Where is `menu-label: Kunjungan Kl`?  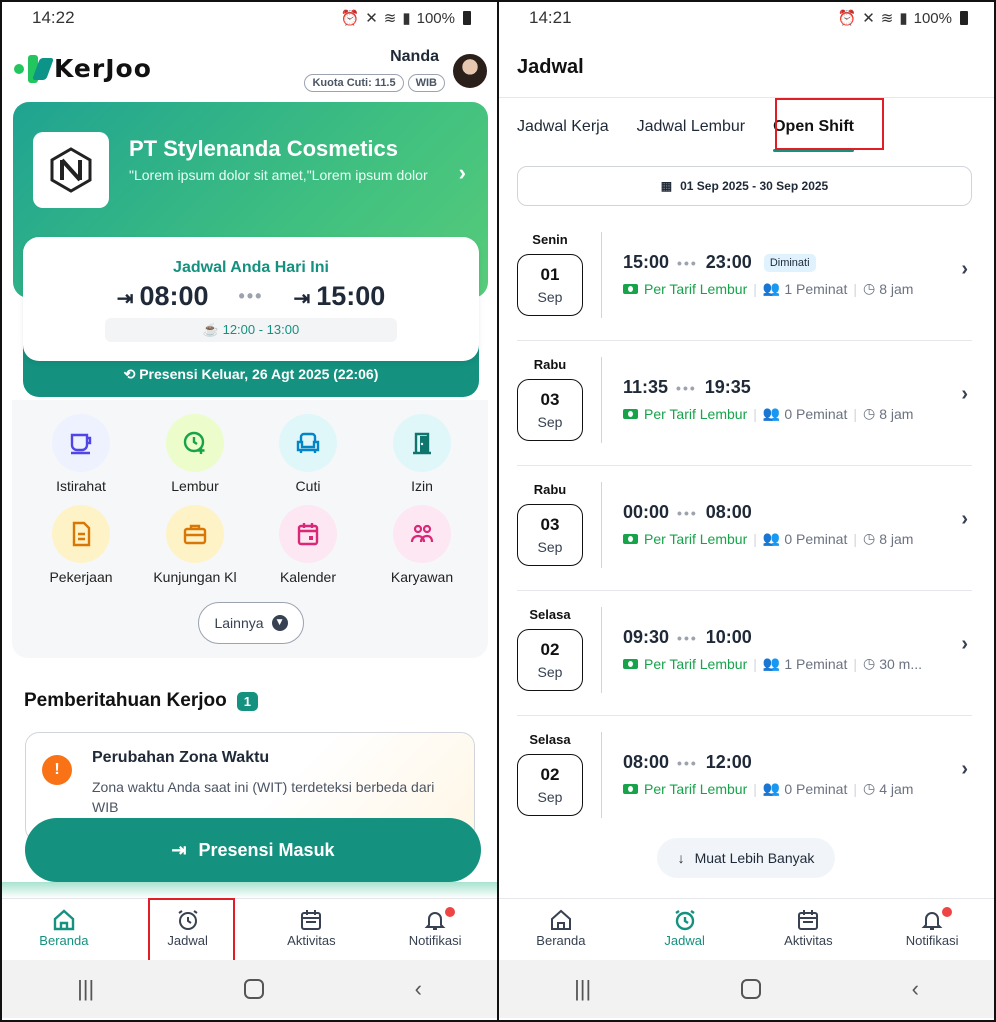
menu-label: Kunjungan Kl is located at coordinates (195, 577).